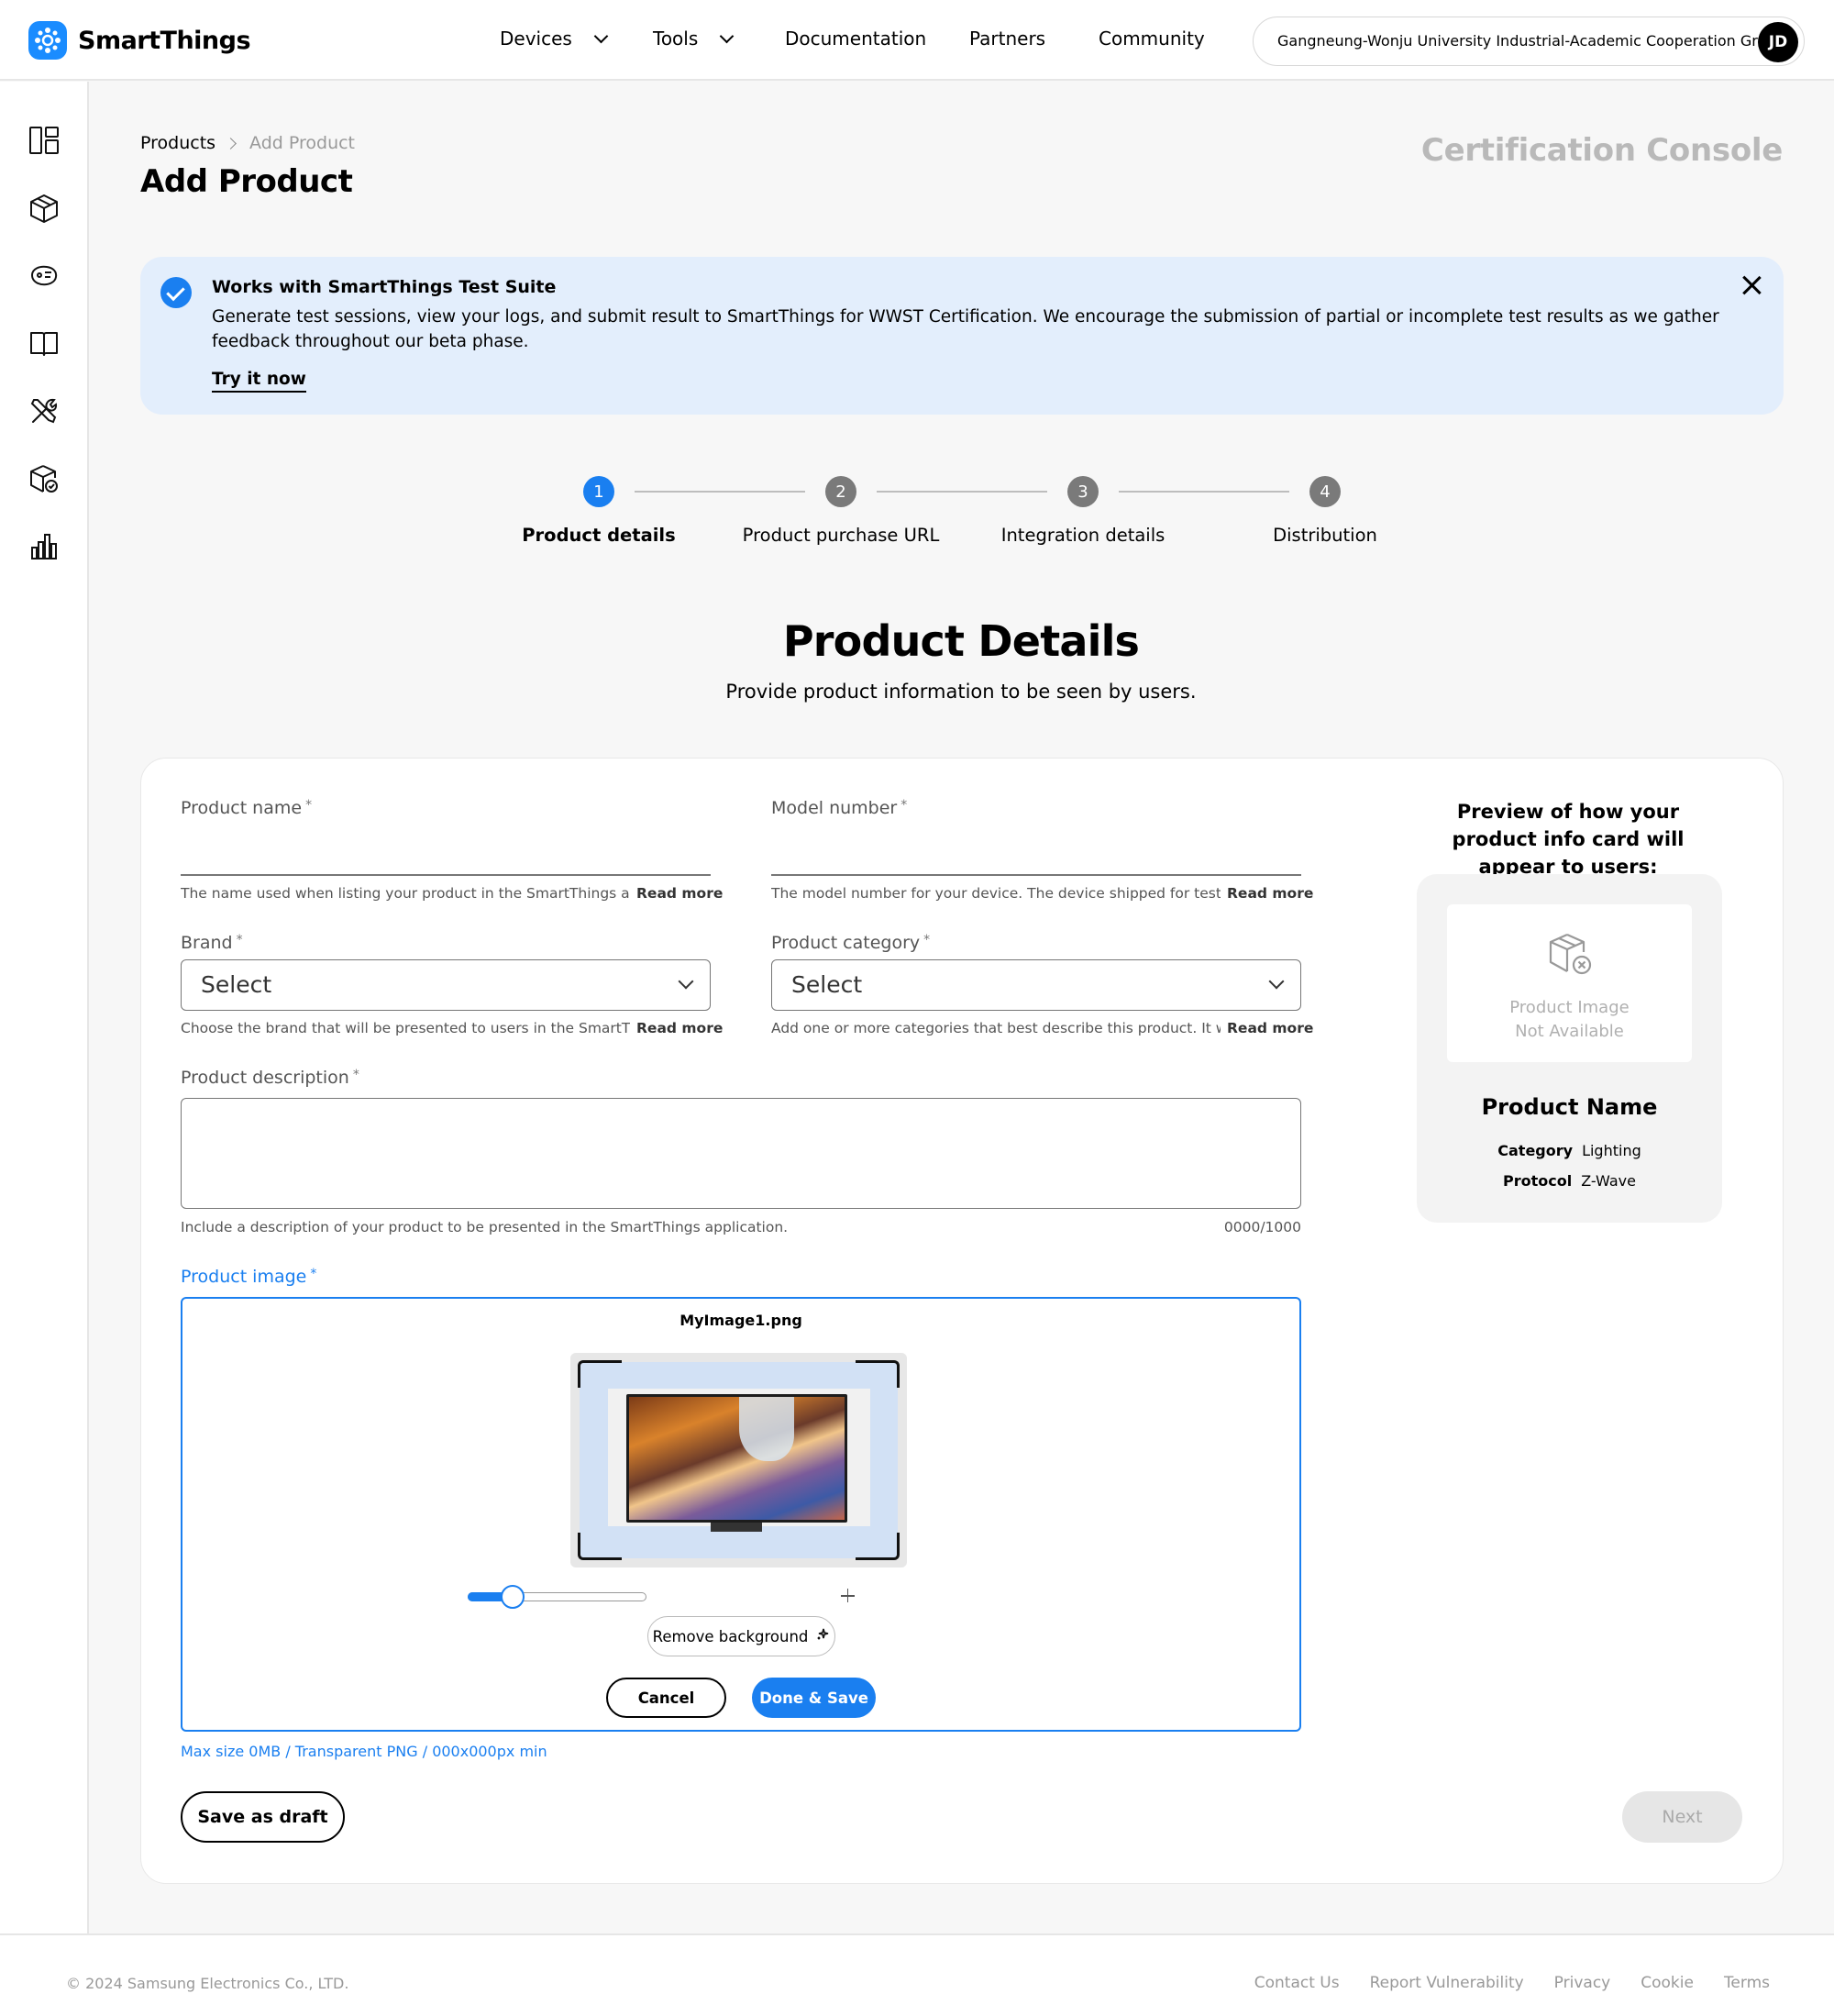 This screenshot has height=2016, width=1834. I want to click on zoom-slider-thumb, so click(512, 1597).